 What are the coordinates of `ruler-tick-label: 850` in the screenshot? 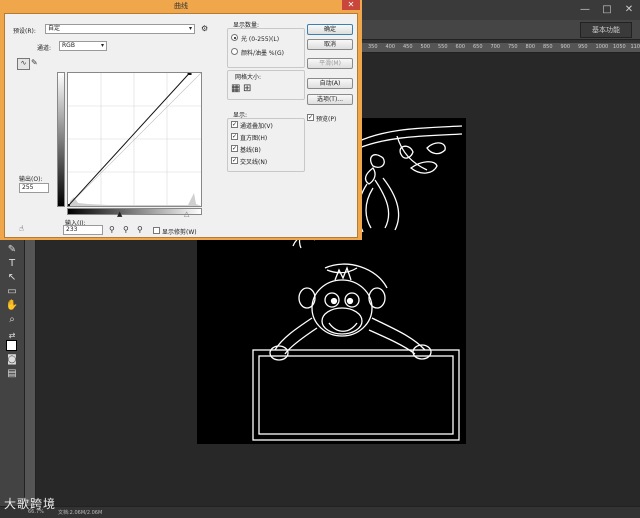 It's located at (548, 47).